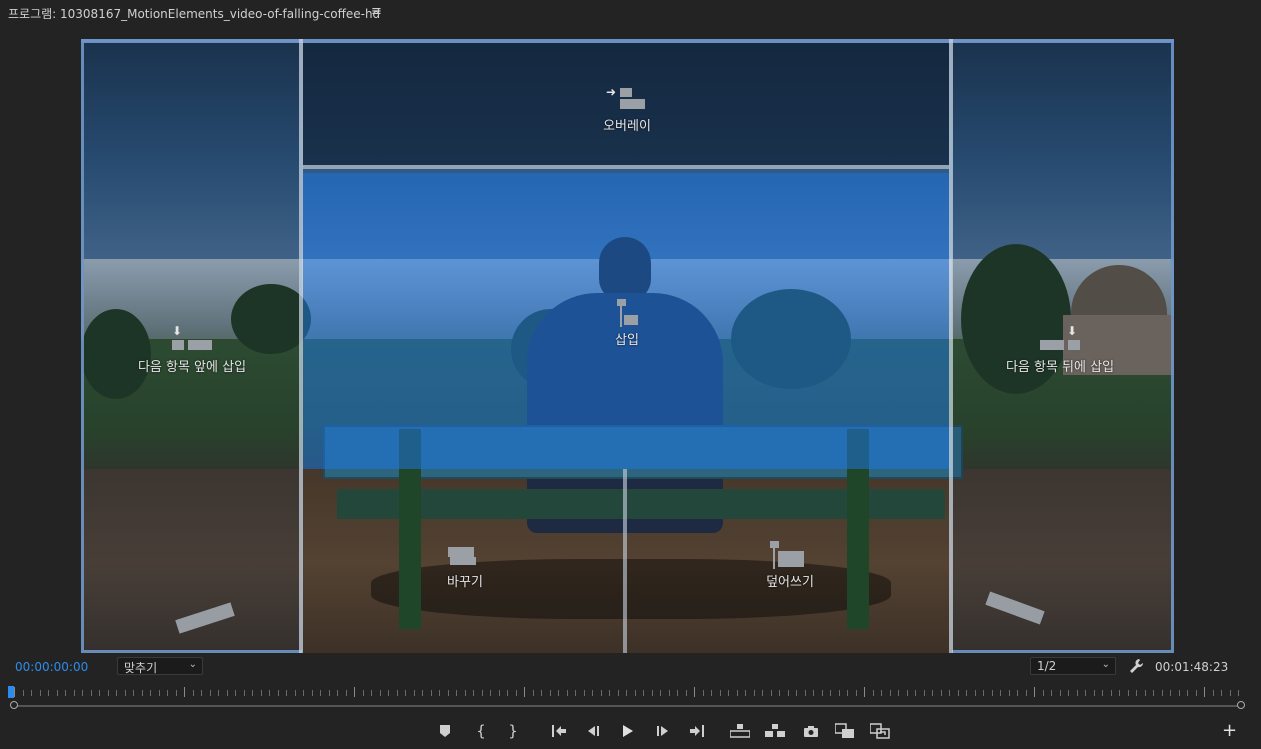  Describe the element at coordinates (1229, 731) in the screenshot. I see `button-editor-plus-icon: +` at that location.